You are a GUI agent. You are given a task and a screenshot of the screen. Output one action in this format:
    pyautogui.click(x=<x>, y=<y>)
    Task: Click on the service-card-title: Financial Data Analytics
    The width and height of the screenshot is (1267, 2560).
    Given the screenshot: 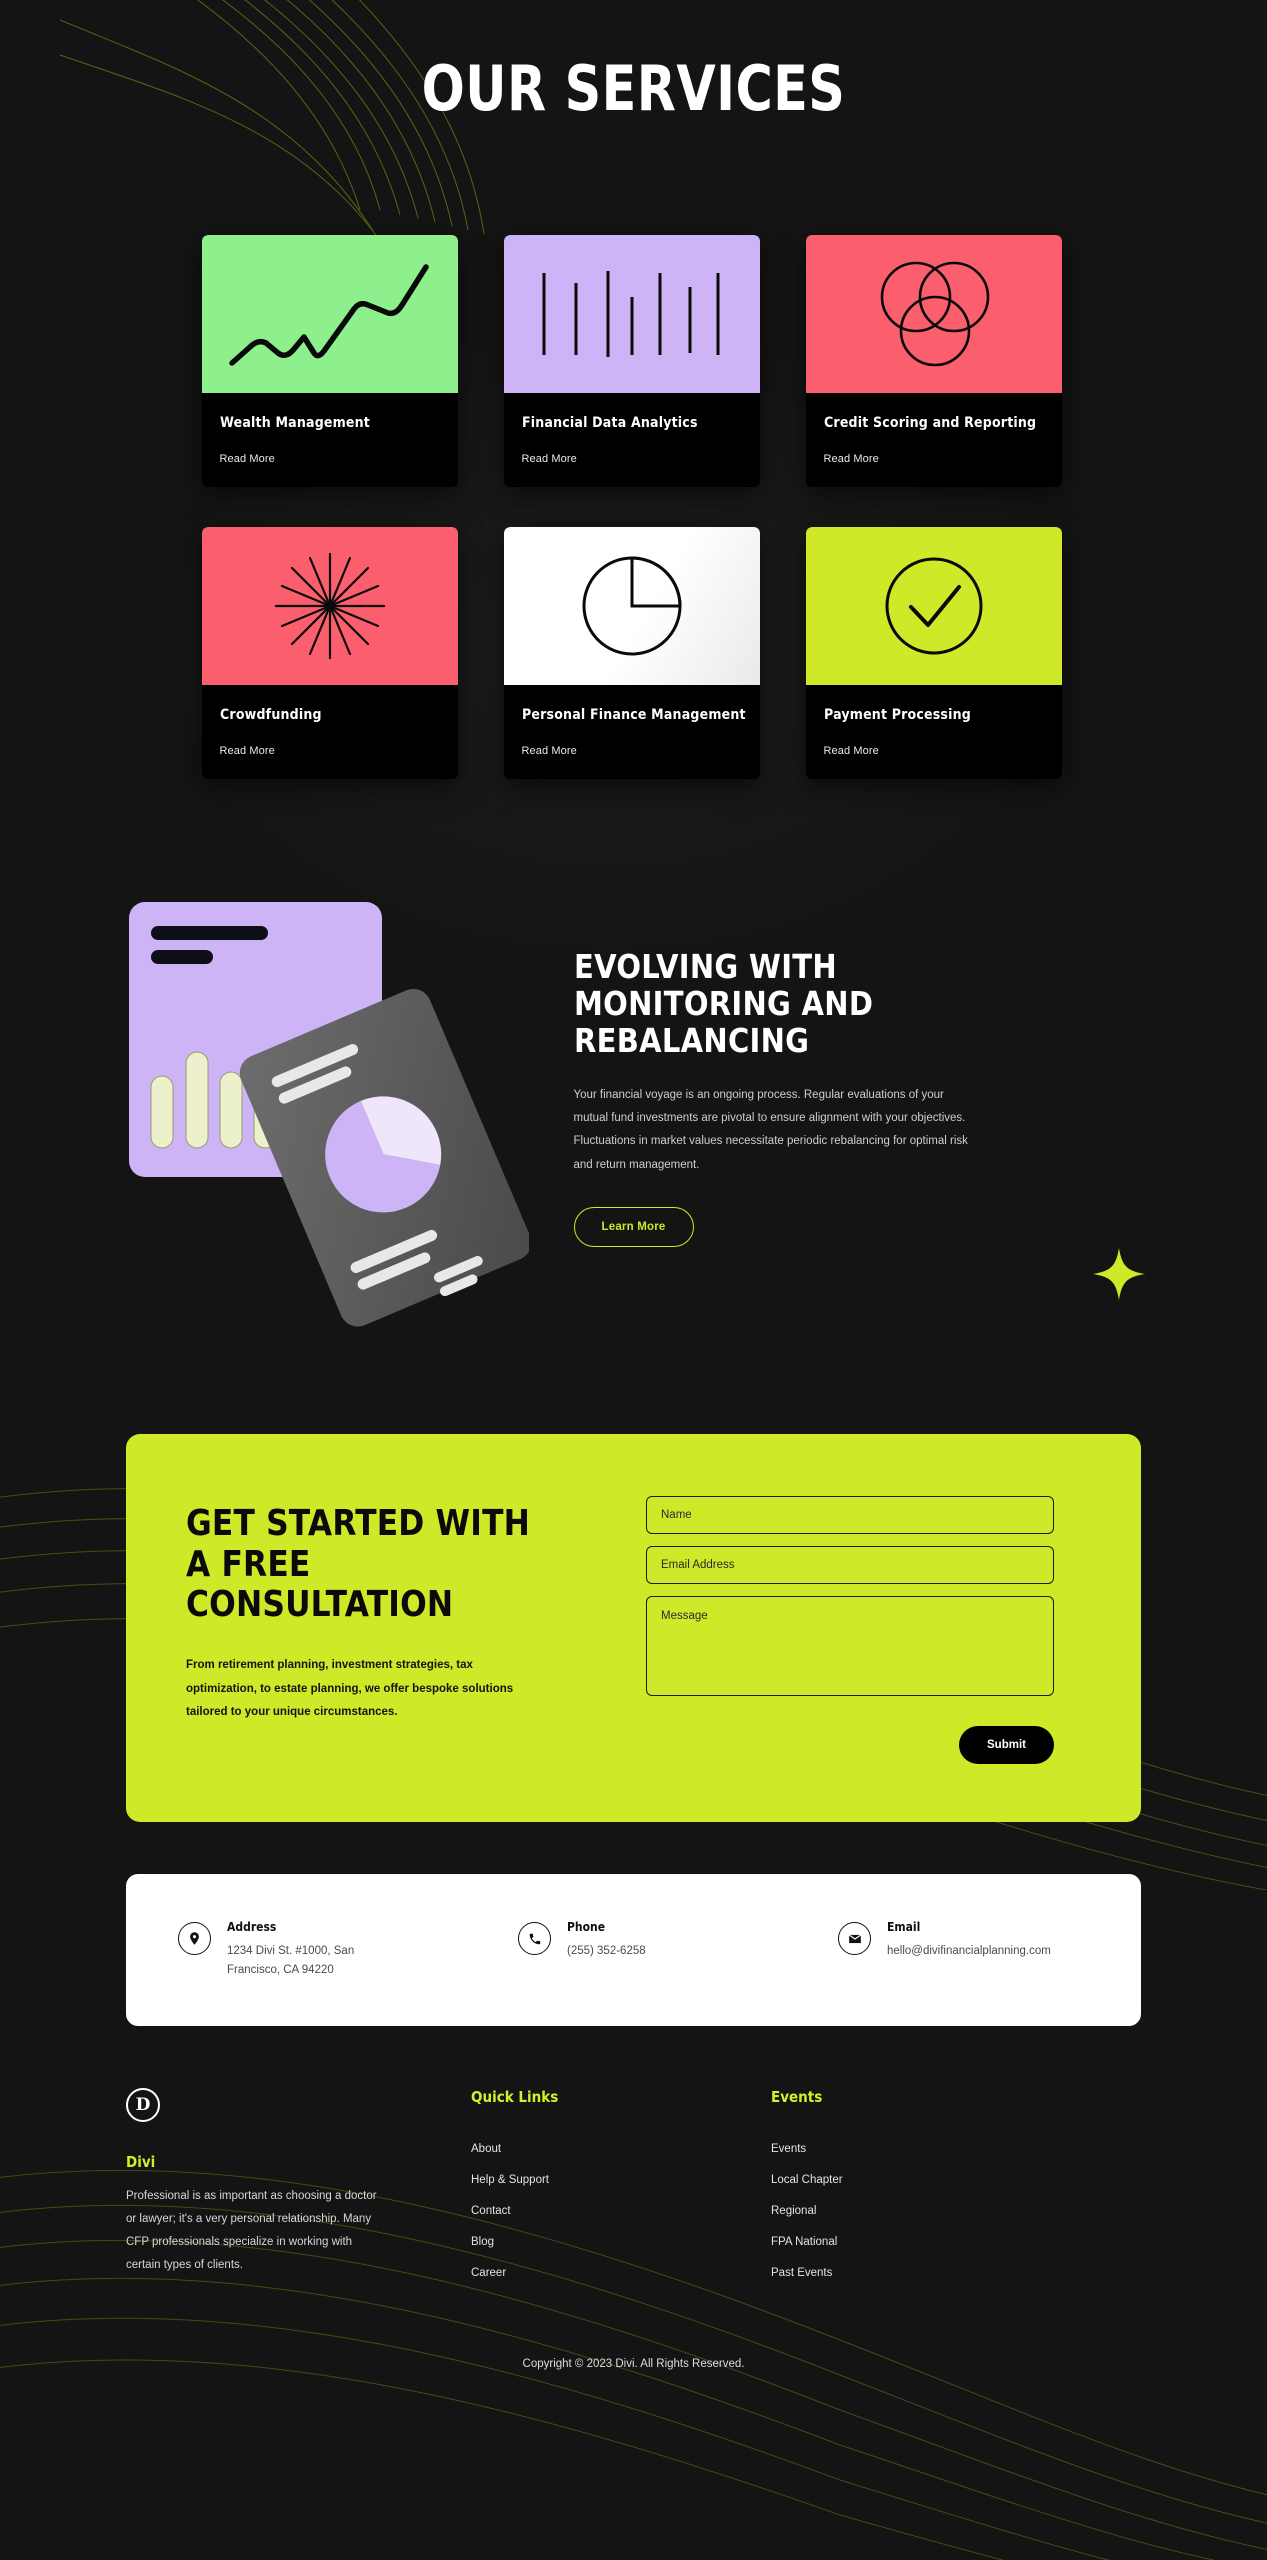 What is the action you would take?
    pyautogui.click(x=609, y=423)
    